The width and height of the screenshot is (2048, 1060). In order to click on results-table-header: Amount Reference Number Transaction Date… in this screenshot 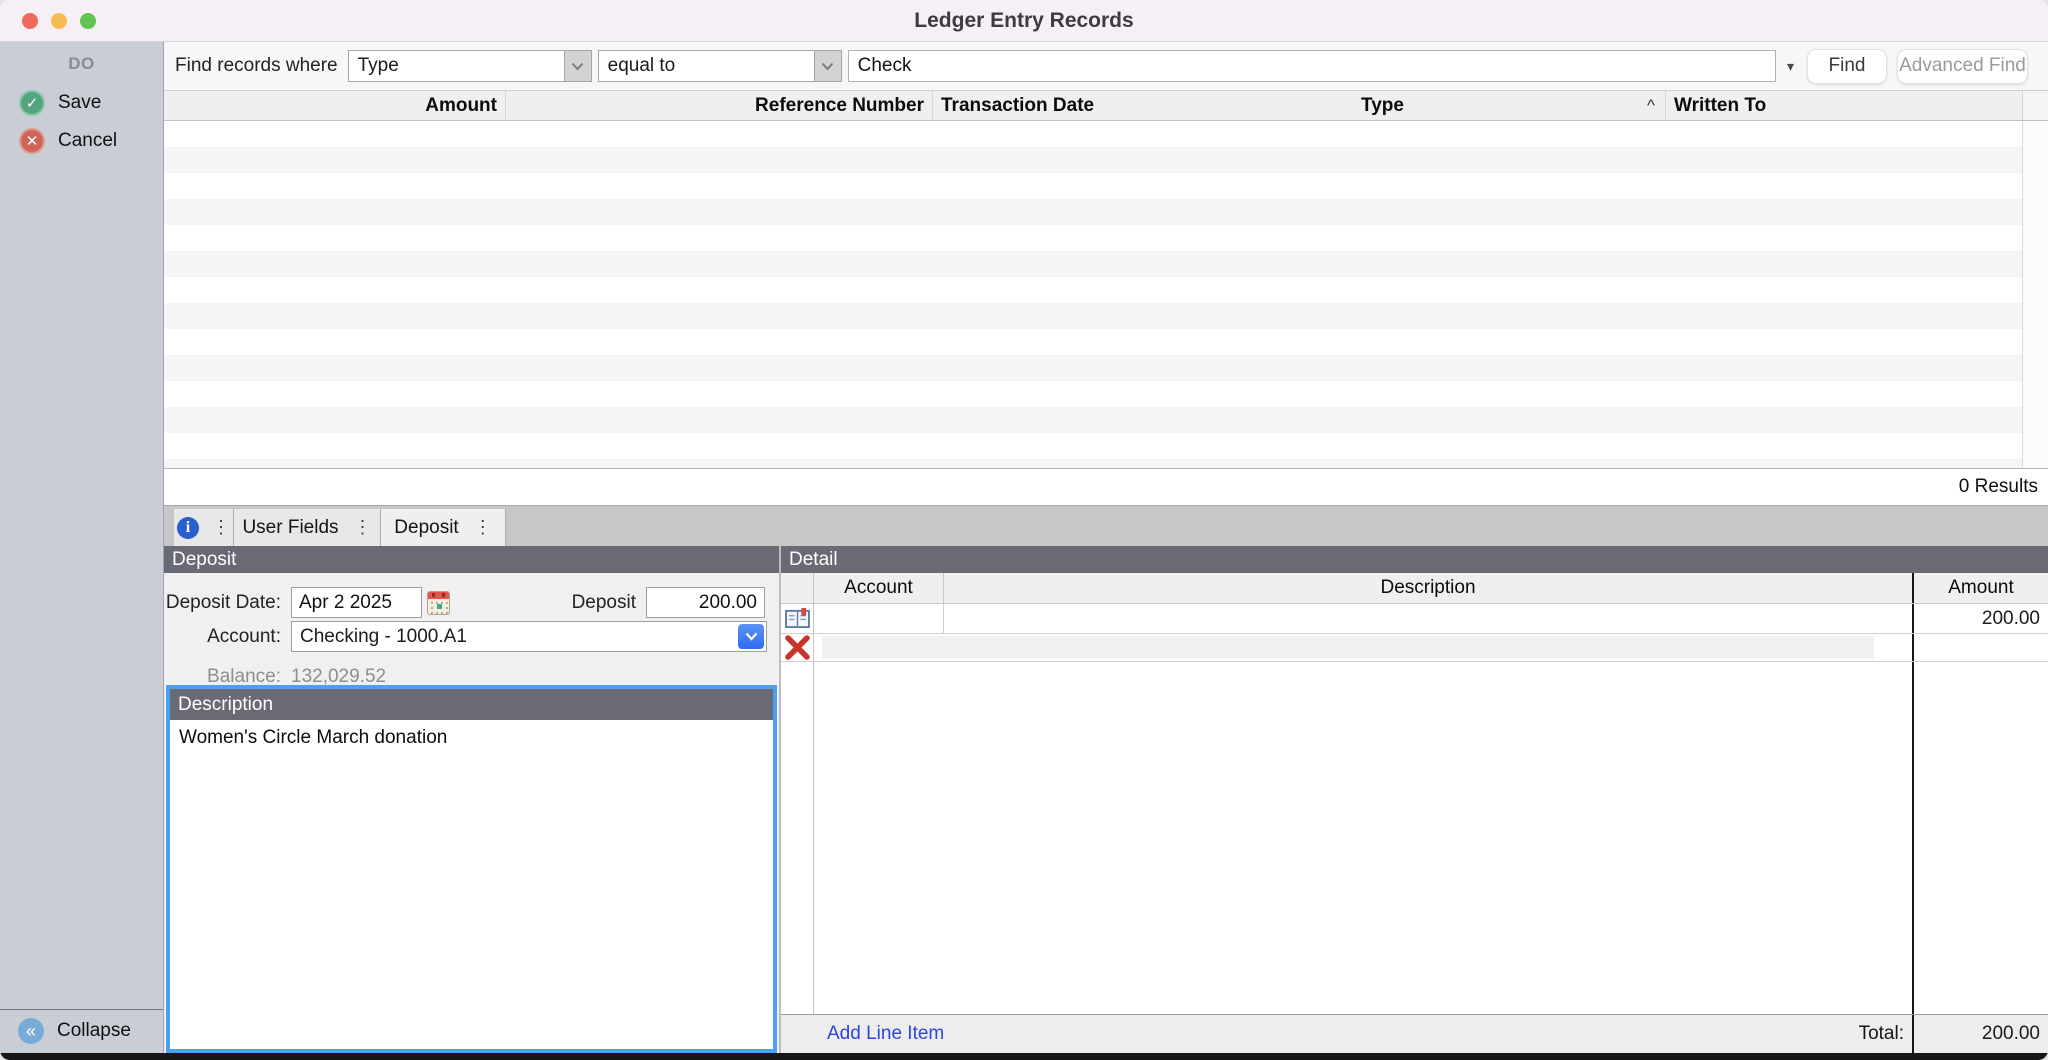, I will do `click(1106, 105)`.